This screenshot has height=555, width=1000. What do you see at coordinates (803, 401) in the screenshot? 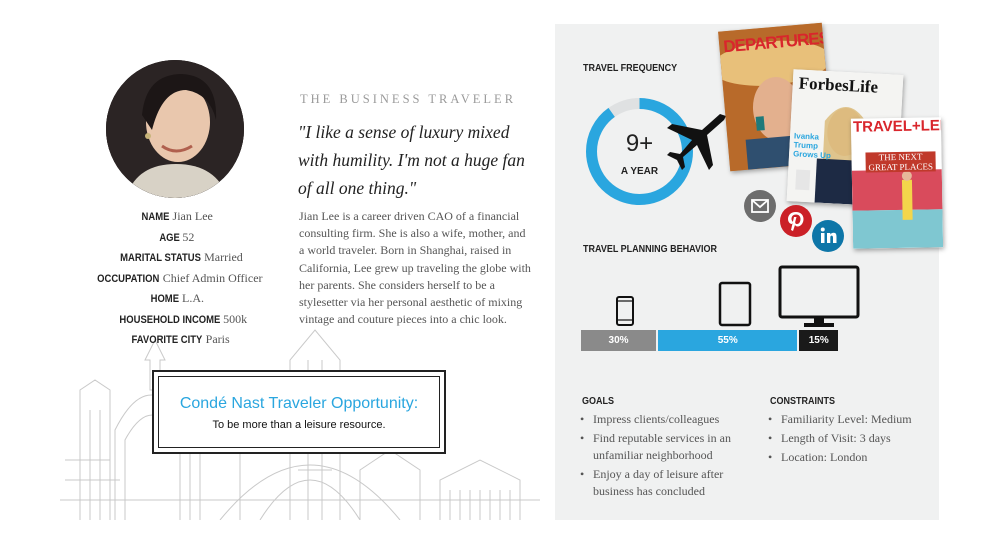
I see `constraints-label: CONSTRAINTS` at bounding box center [803, 401].